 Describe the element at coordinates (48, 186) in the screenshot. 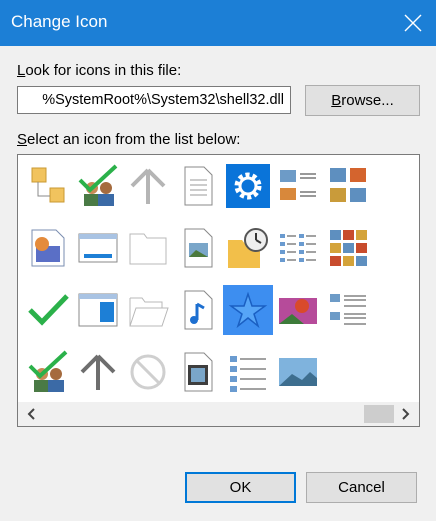

I see `folders-icon` at that location.